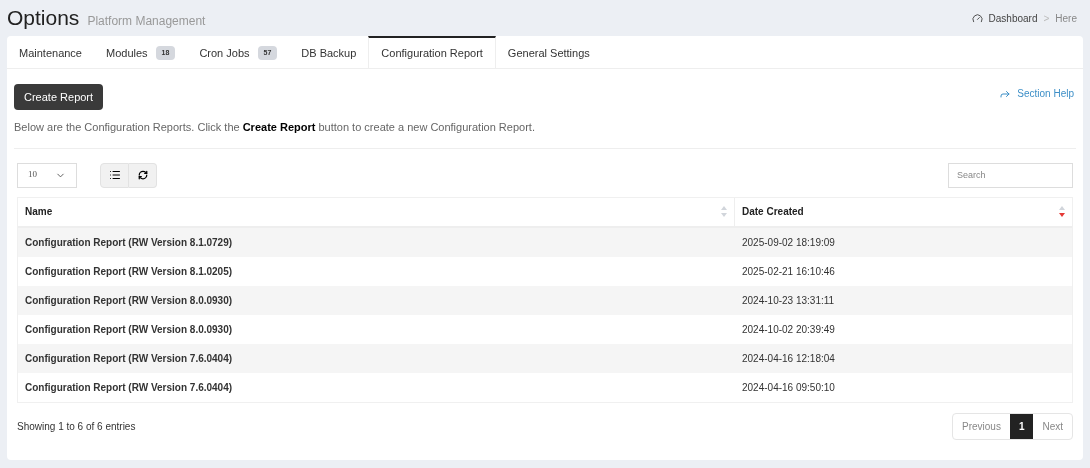 The height and width of the screenshot is (468, 1090). What do you see at coordinates (376, 211) in the screenshot?
I see `column-header: Name` at bounding box center [376, 211].